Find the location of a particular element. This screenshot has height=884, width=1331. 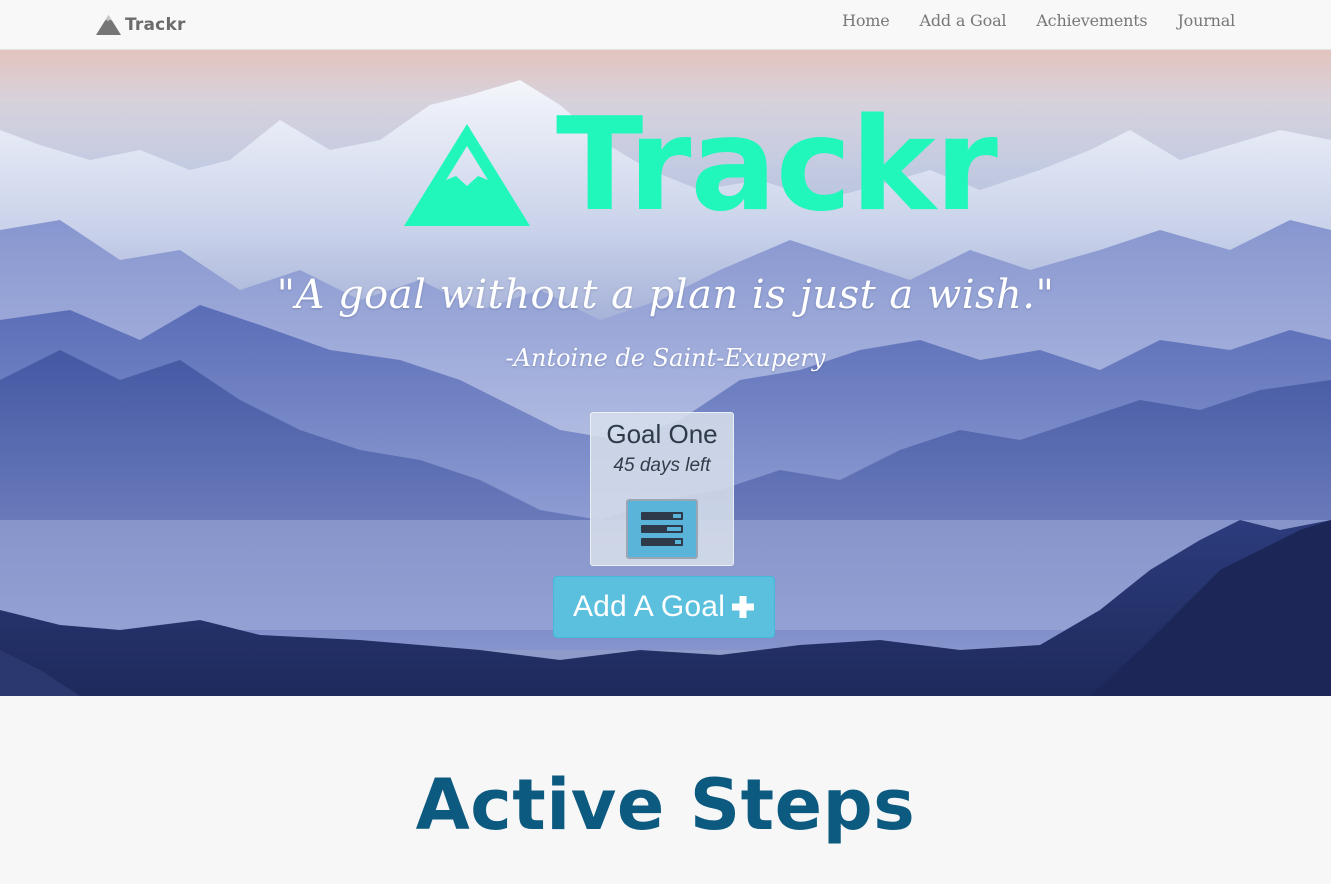

add-goal-label: Add A Goal is located at coordinates (649, 606).